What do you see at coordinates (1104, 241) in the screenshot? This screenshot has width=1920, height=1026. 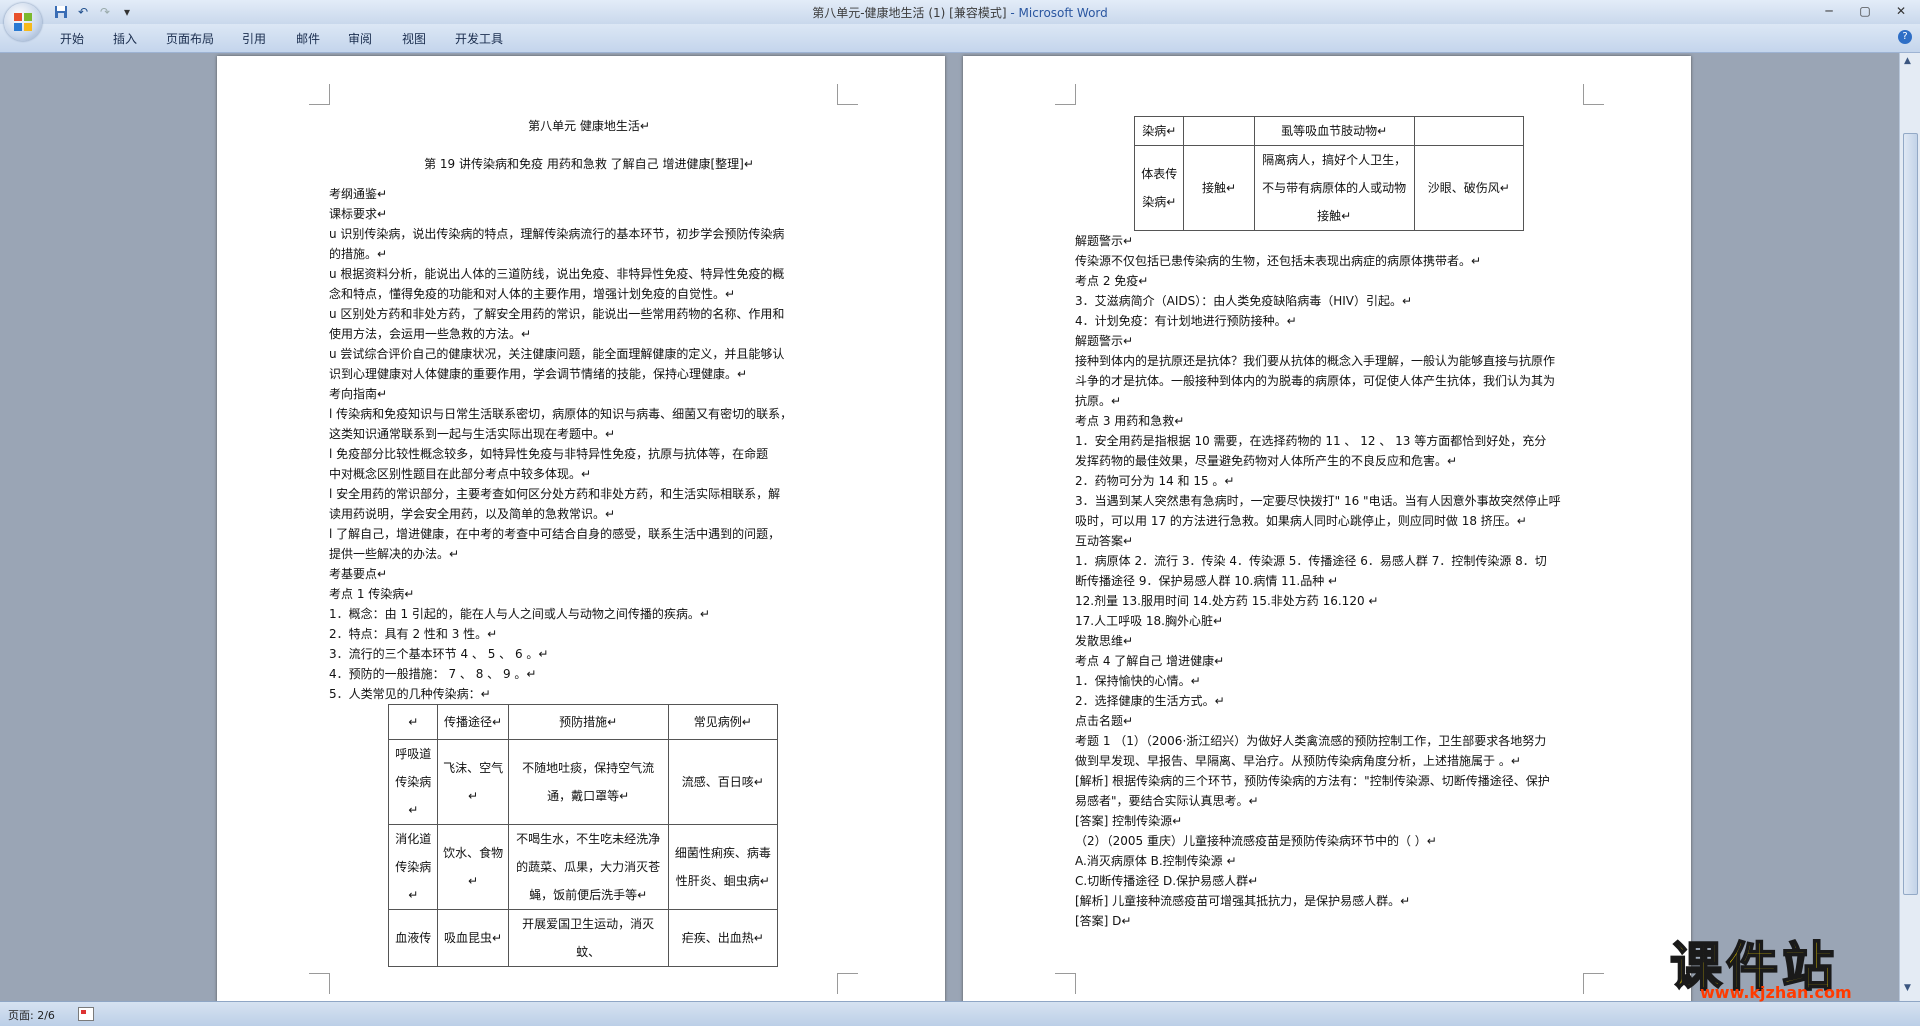 I see `text-line: 解题警示↵` at bounding box center [1104, 241].